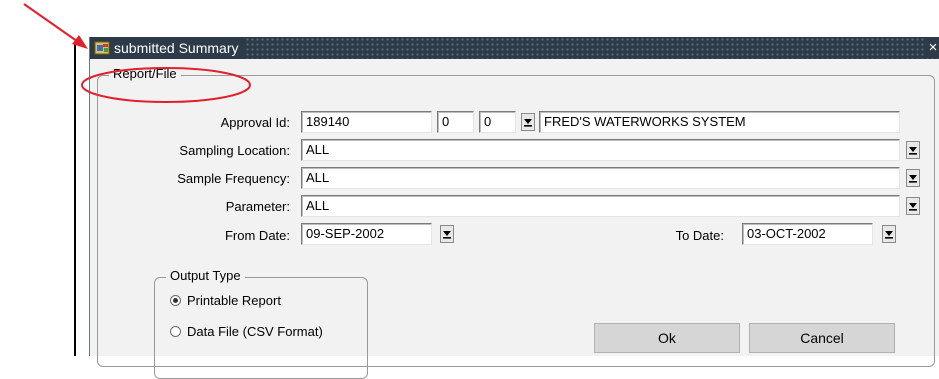 This screenshot has width=939, height=379. Describe the element at coordinates (54, 25) in the screenshot. I see `annotation-arrow-line` at that location.